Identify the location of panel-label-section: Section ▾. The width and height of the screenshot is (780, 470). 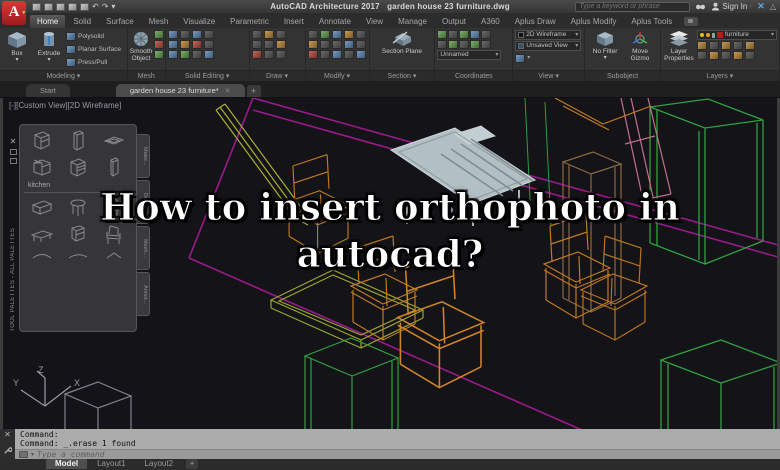
(402, 75).